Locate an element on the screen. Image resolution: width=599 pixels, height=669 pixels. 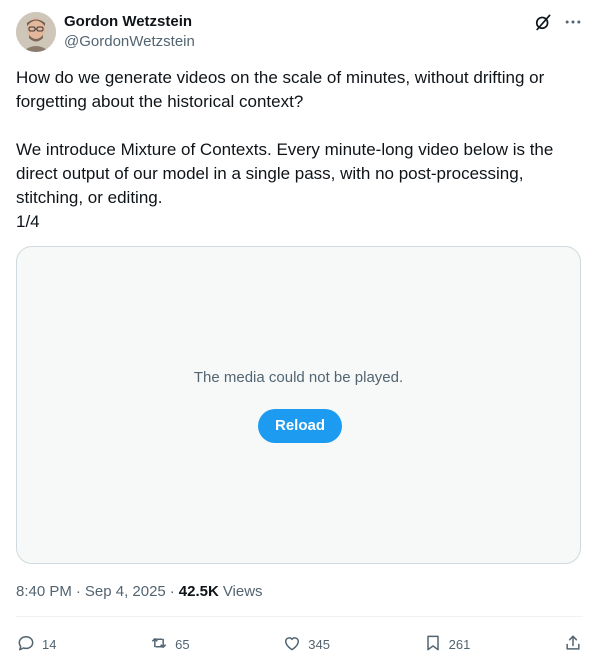
grok-icon is located at coordinates (543, 22).